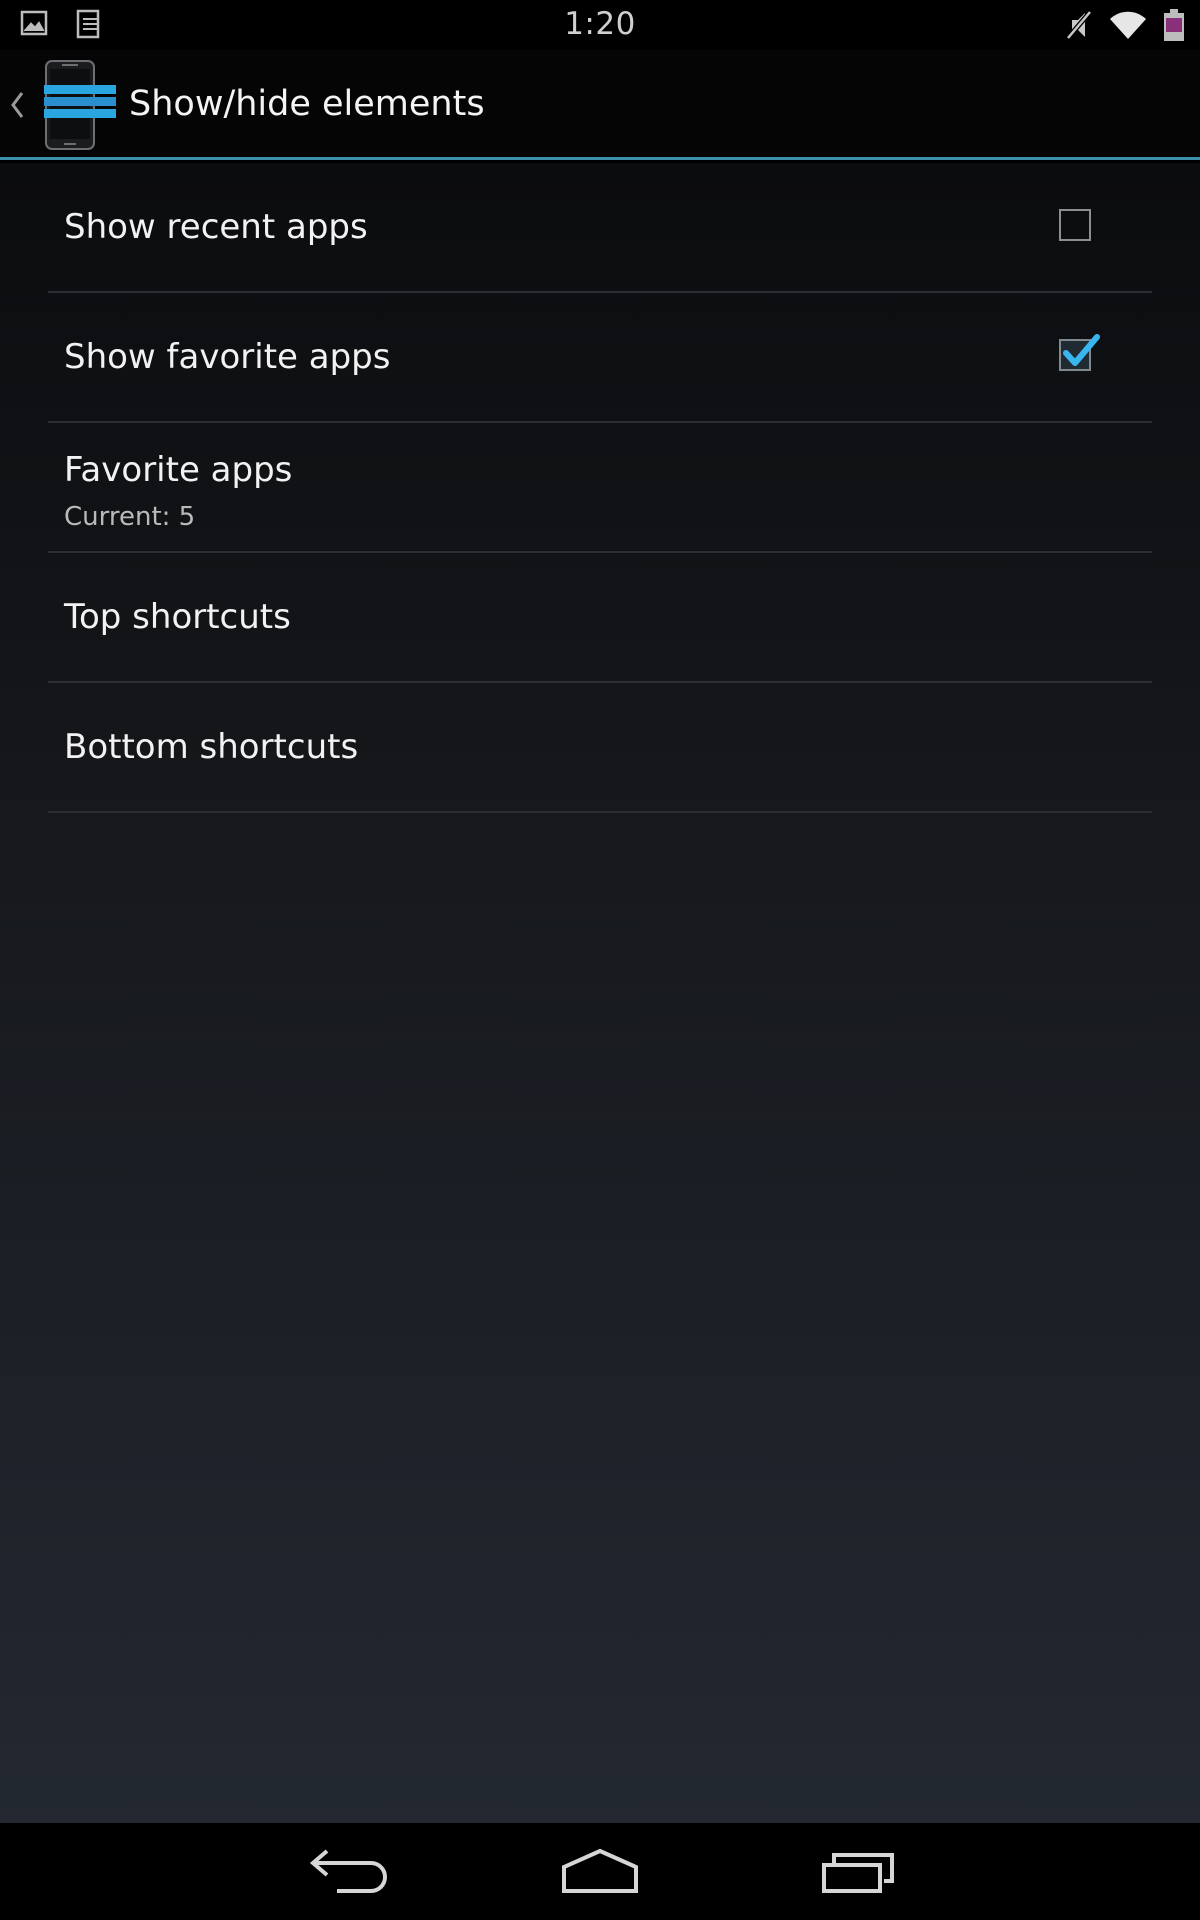 The width and height of the screenshot is (1200, 1920). I want to click on recents-button, so click(858, 1871).